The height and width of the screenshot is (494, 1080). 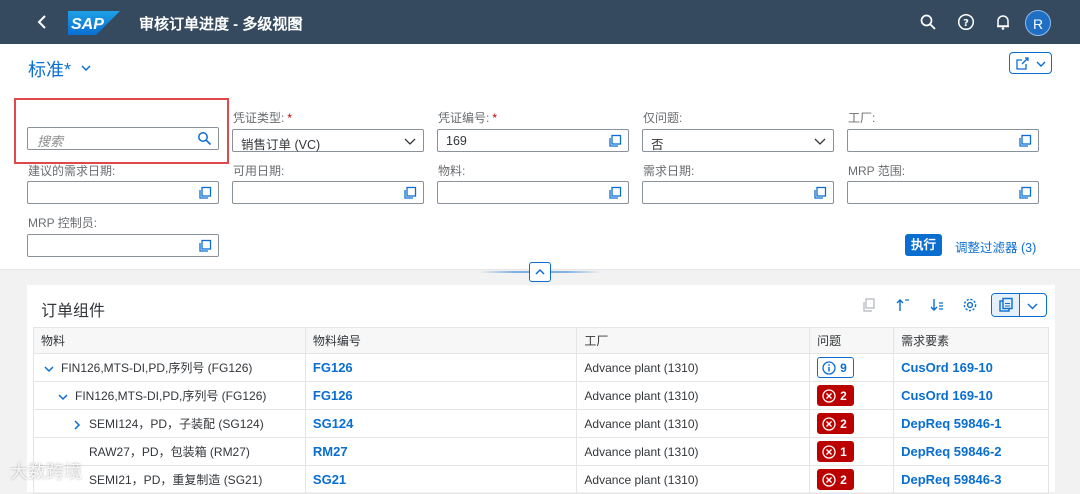 What do you see at coordinates (441, 451) in the screenshot?
I see `material-number-link: RM27` at bounding box center [441, 451].